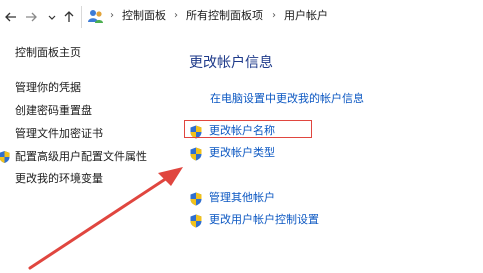 The image size is (483, 273). What do you see at coordinates (242, 153) in the screenshot?
I see `change-account-type-link: 更改帐户类型` at bounding box center [242, 153].